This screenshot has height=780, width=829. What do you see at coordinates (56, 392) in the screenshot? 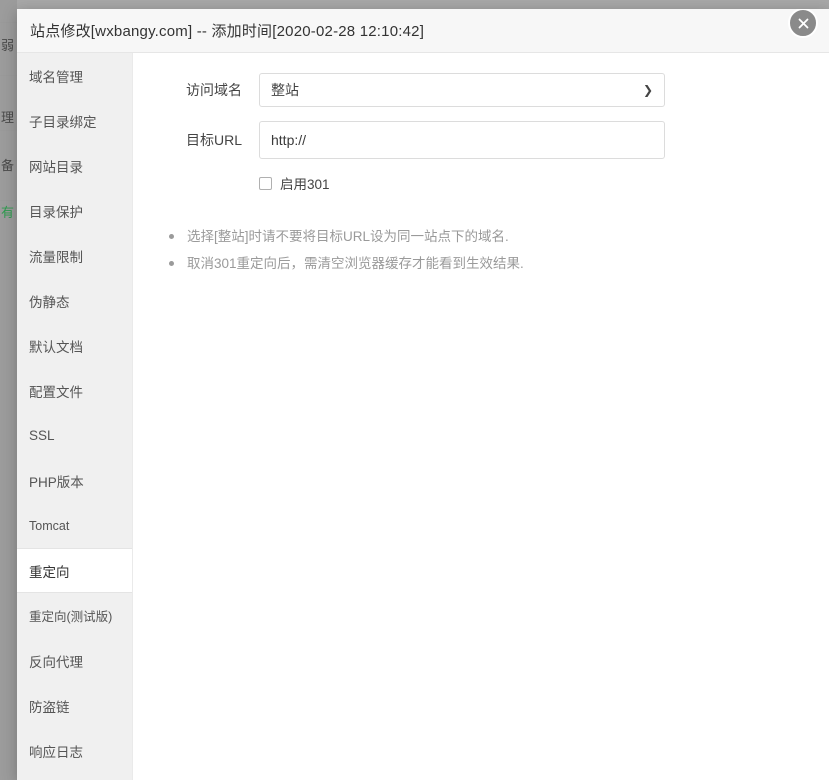
I see `sidebar-item-label: 配置文件` at bounding box center [56, 392].